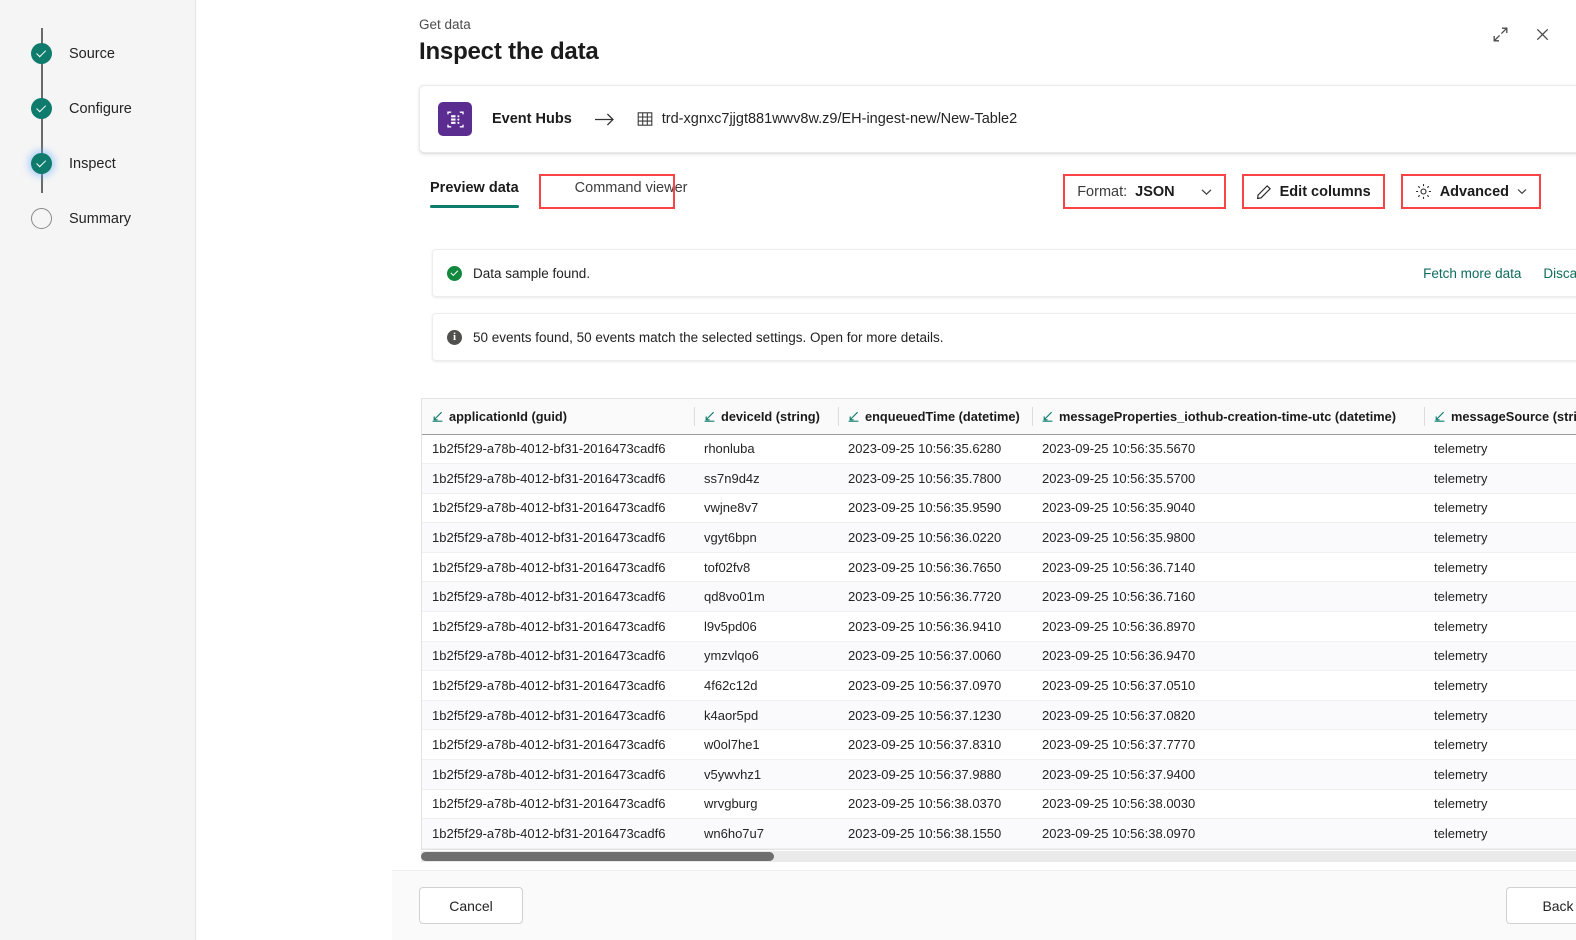 The image size is (1576, 940). I want to click on tab-command-viewer: Command viewer, so click(631, 192).